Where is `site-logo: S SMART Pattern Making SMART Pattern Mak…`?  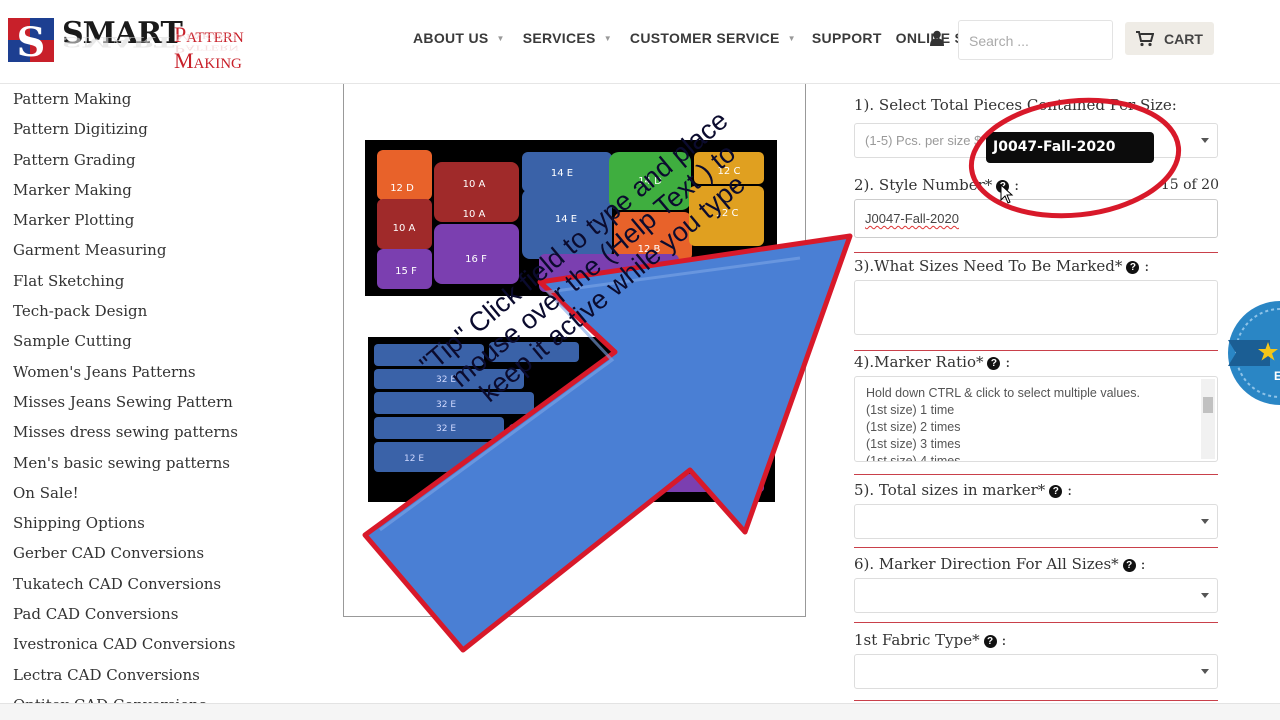 site-logo: S SMART Pattern Making SMART Pattern Mak… is located at coordinates (153, 46).